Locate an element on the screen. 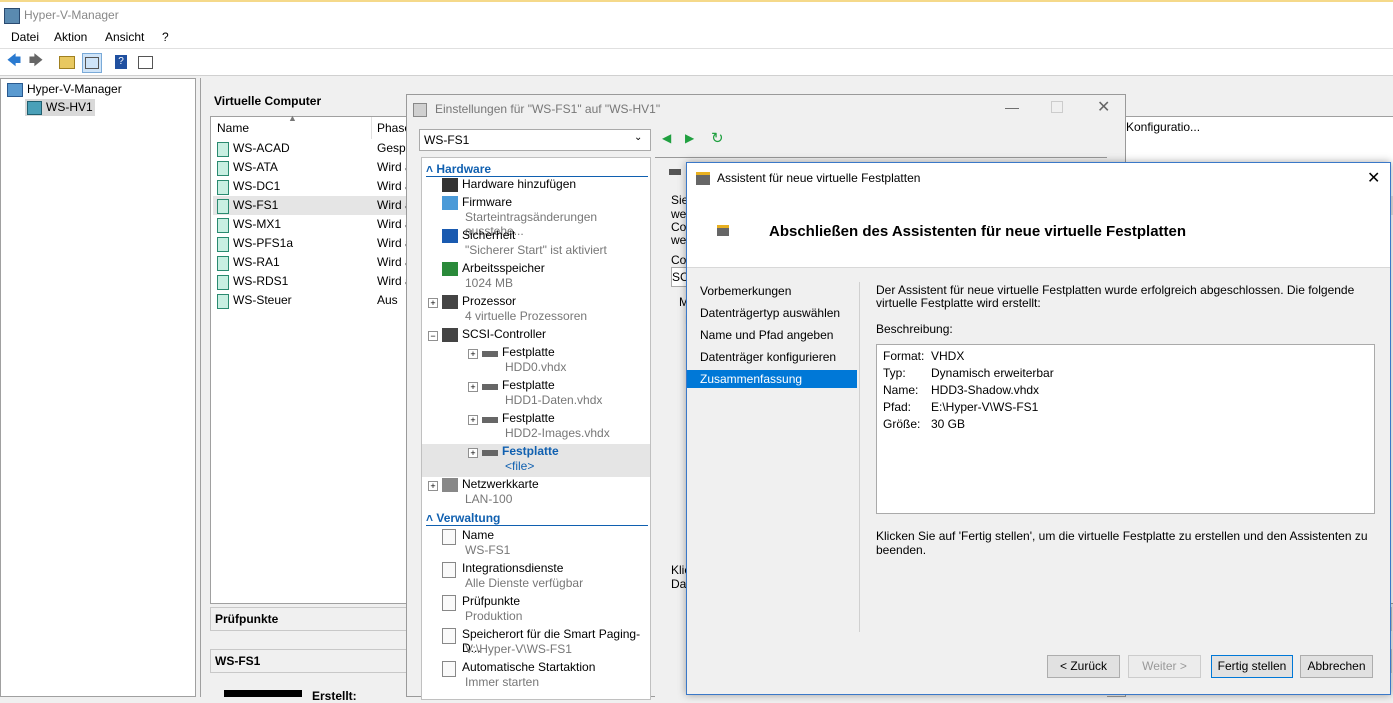 The image size is (1393, 703). frag-2: Co is located at coordinates (679, 227).